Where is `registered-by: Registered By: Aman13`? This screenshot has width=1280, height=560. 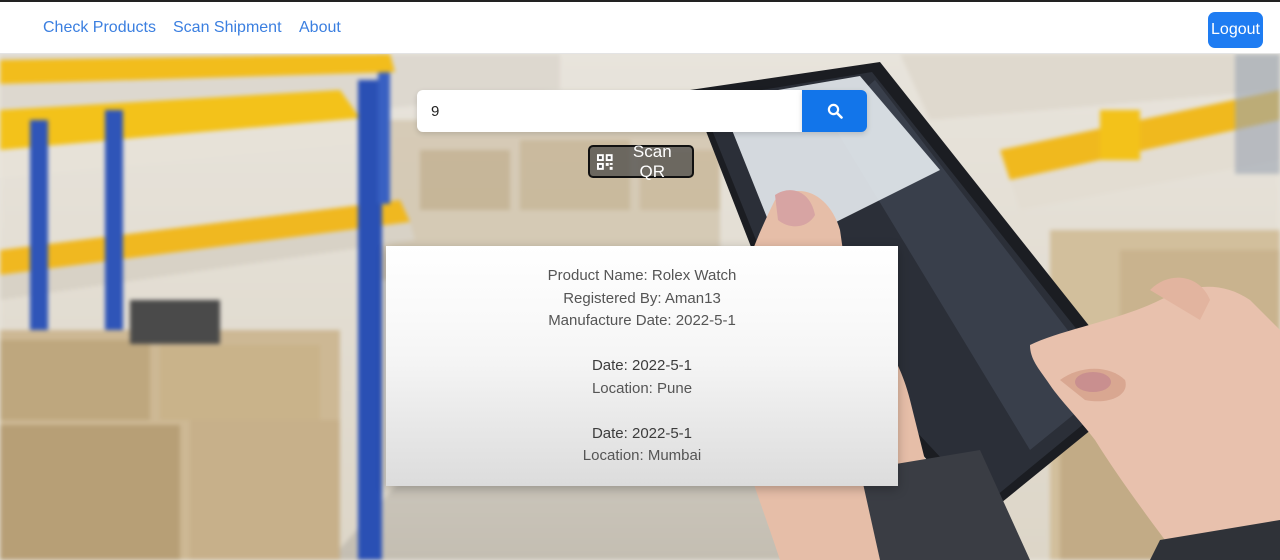 registered-by: Registered By: Aman13 is located at coordinates (642, 298).